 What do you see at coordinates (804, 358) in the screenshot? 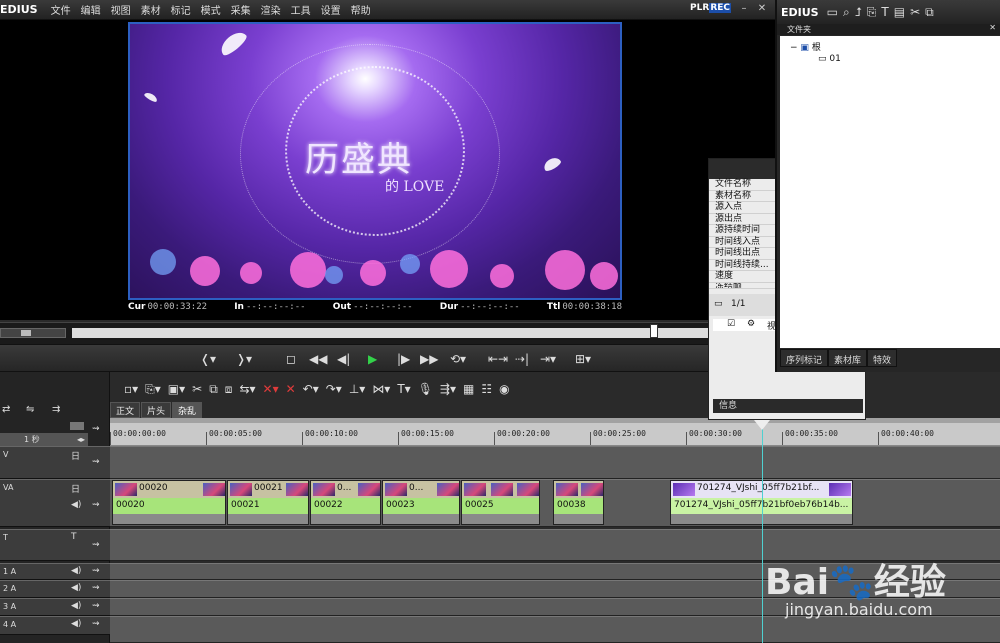
I see `tab-sequence-markers: 序列标记` at bounding box center [804, 358].